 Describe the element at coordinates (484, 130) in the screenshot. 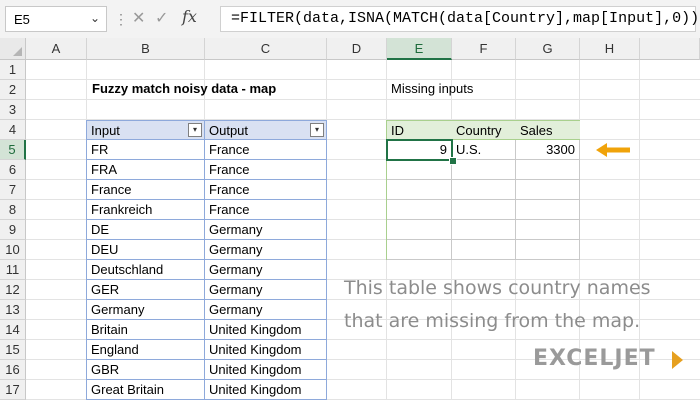

I see `result-header-country: Country` at that location.